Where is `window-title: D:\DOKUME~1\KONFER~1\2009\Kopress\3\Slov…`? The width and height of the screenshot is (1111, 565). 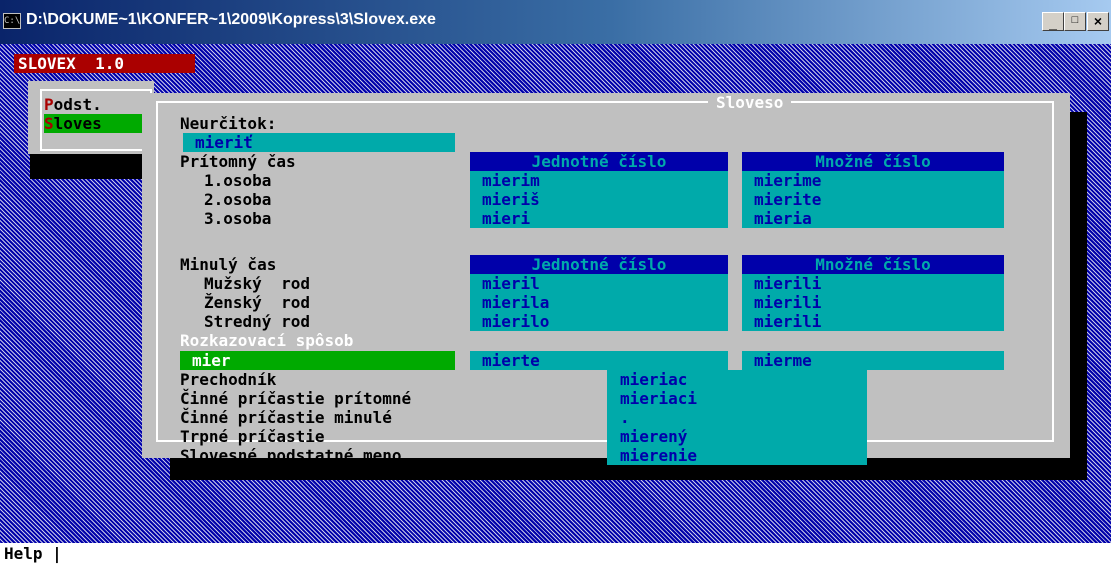 window-title: D:\DOKUME~1\KONFER~1\2009\Kopress\3\Slov… is located at coordinates (231, 19).